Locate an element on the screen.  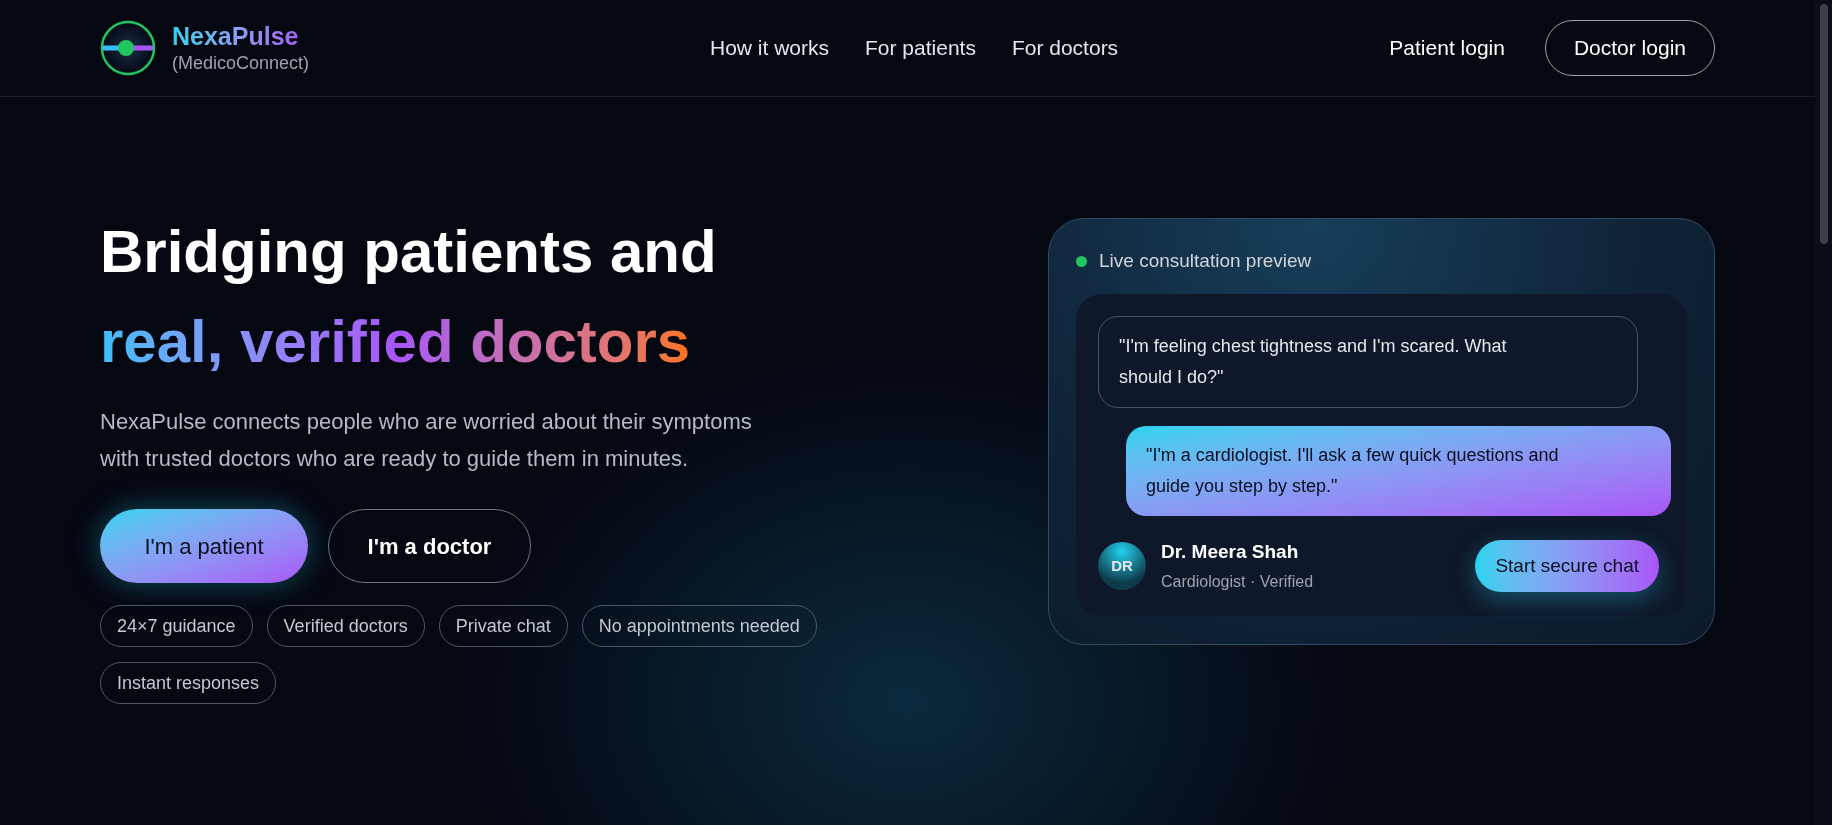
pulse-logo-icon is located at coordinates (128, 48).